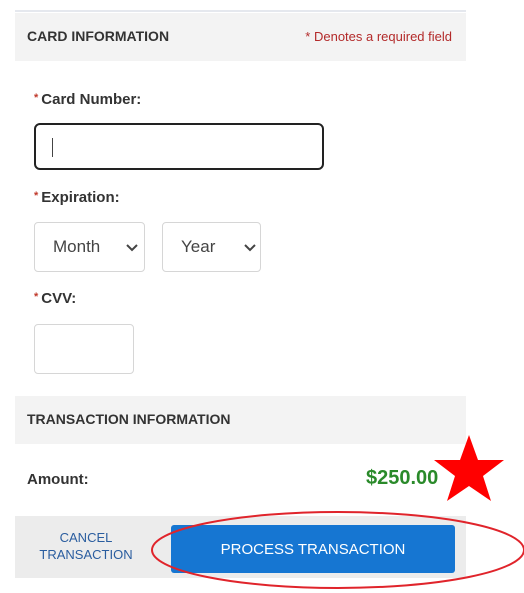  What do you see at coordinates (58, 479) in the screenshot?
I see `amount-label: Amount:` at bounding box center [58, 479].